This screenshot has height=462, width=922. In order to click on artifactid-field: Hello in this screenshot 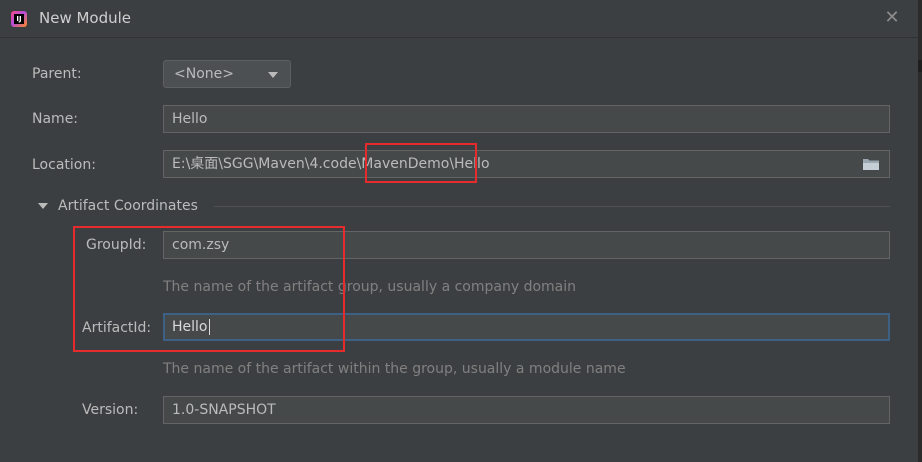, I will do `click(526, 327)`.